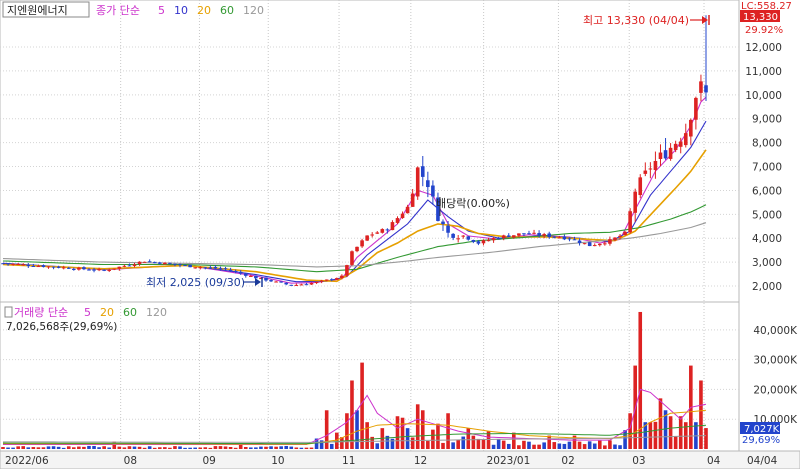 Image resolution: width=800 pixels, height=469 pixels. What do you see at coordinates (775, 361) in the screenshot?
I see `volume-tick-label: 30,000K` at bounding box center [775, 361].